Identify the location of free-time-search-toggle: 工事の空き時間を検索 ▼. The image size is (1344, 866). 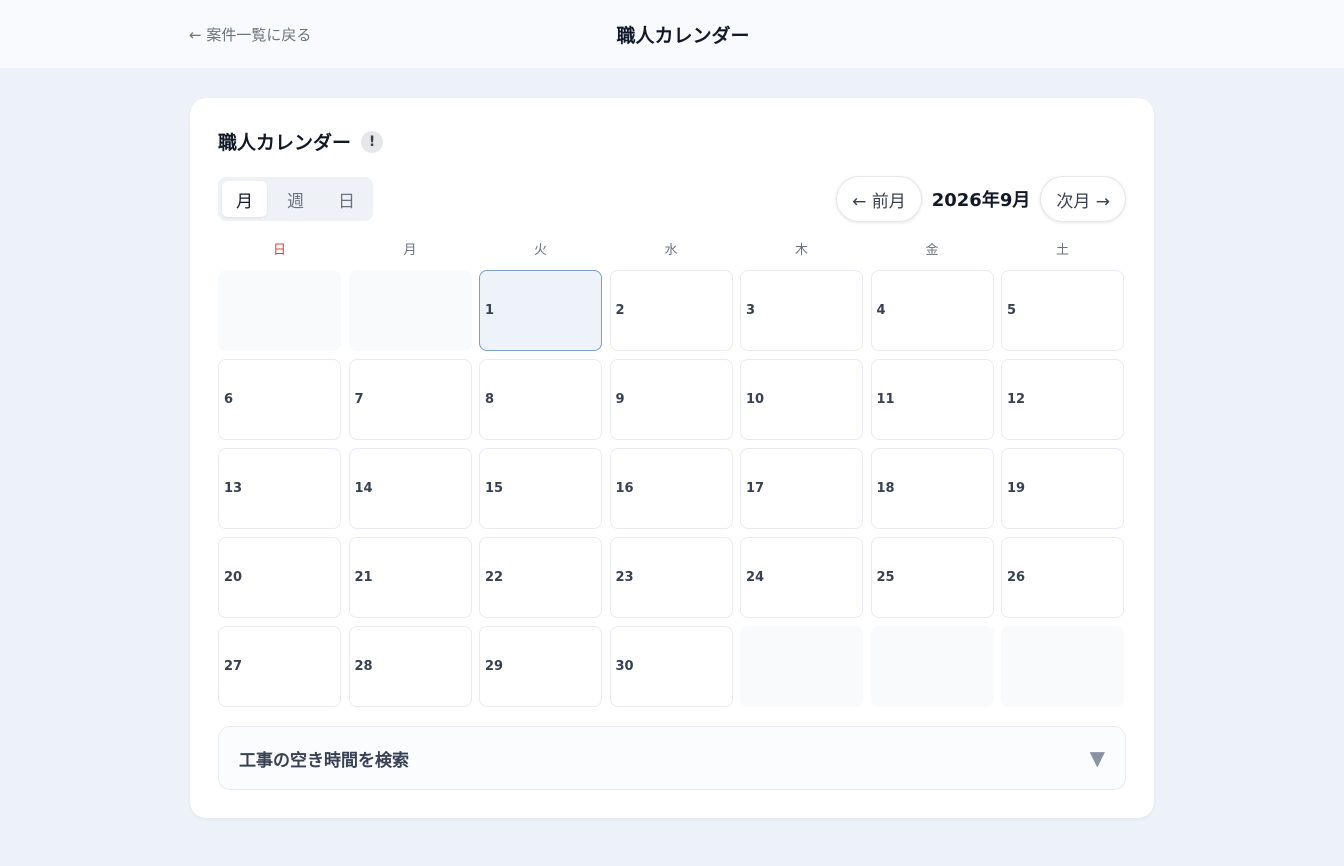
(672, 758).